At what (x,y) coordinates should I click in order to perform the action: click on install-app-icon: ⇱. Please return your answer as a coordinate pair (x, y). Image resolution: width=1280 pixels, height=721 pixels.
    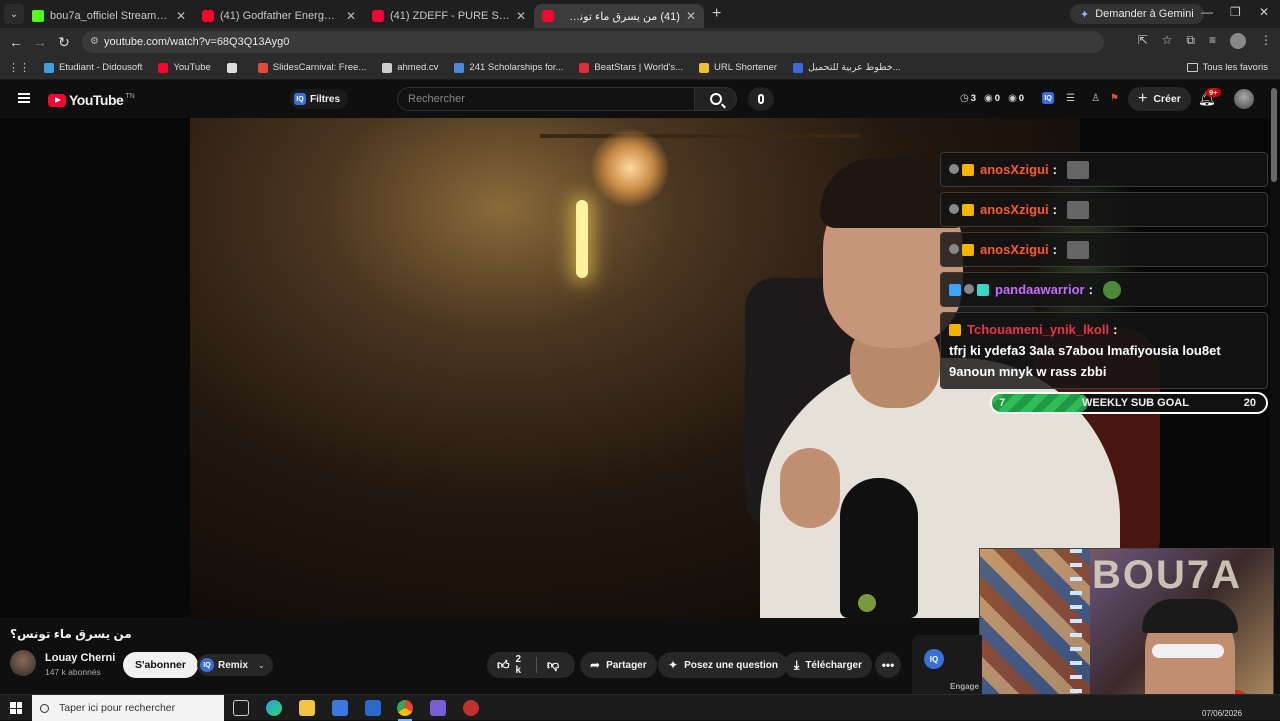
    Looking at the image, I should click on (1143, 41).